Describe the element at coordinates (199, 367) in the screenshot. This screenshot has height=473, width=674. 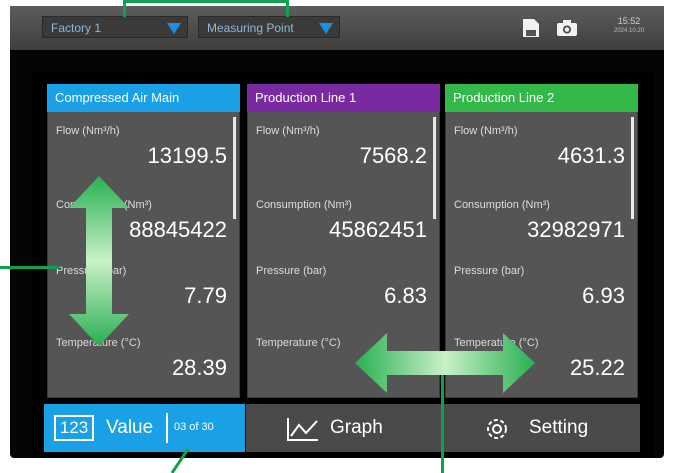
I see `temperature-value: 28.39` at that location.